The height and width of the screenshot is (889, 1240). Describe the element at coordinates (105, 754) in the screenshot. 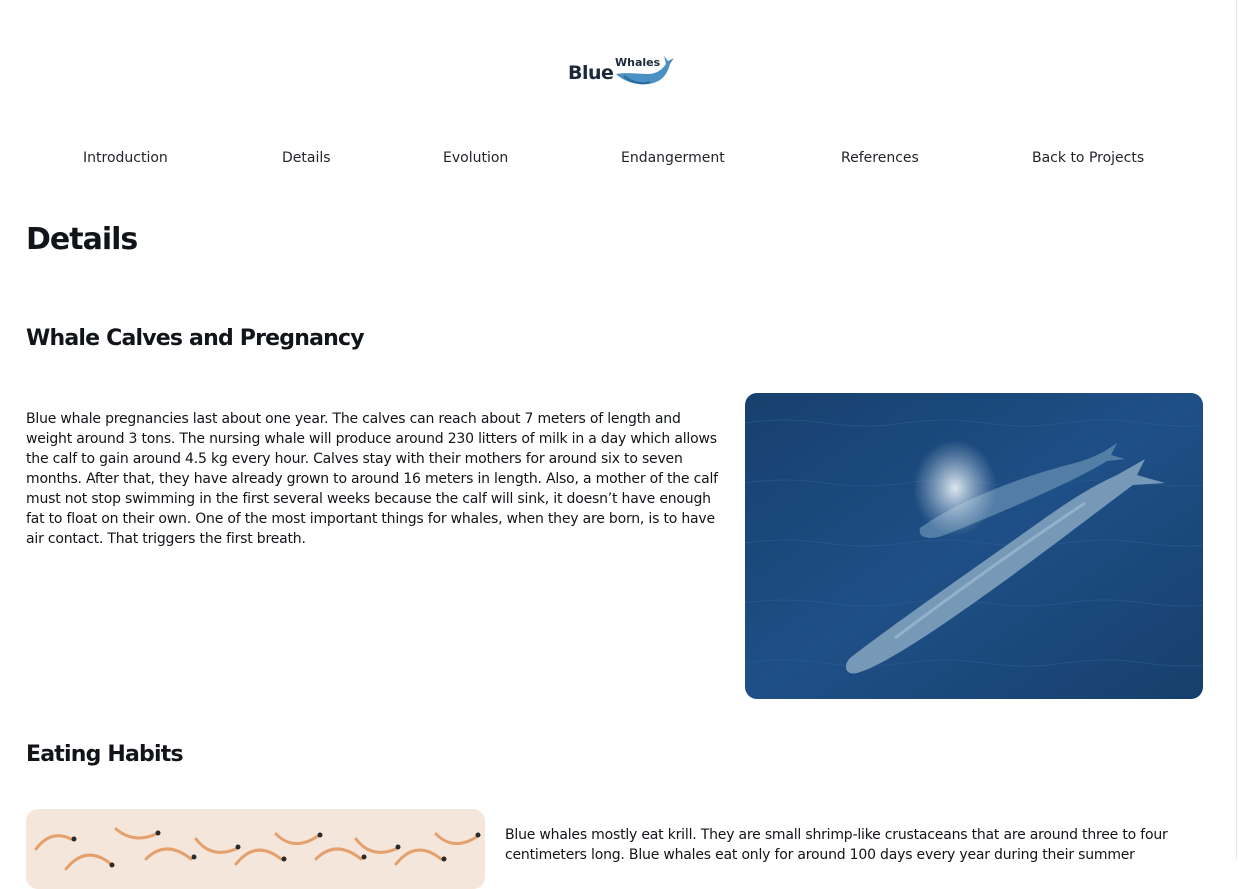

I see `section-heading-eating: Eating Habits` at that location.